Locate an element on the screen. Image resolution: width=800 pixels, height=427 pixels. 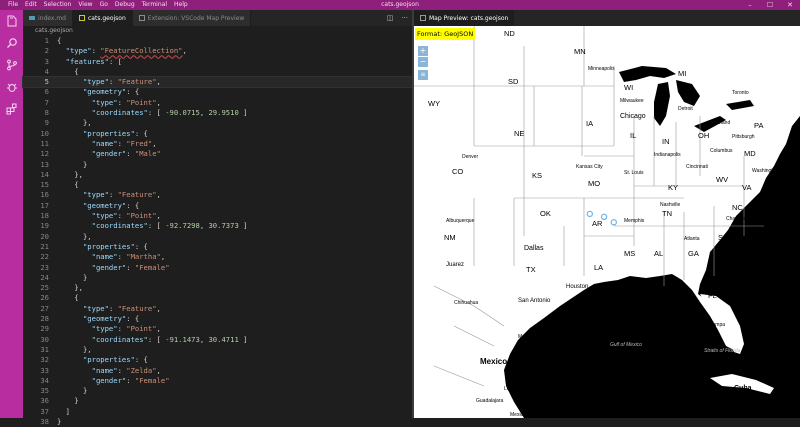
line-text: } is located at coordinates (72, 391).